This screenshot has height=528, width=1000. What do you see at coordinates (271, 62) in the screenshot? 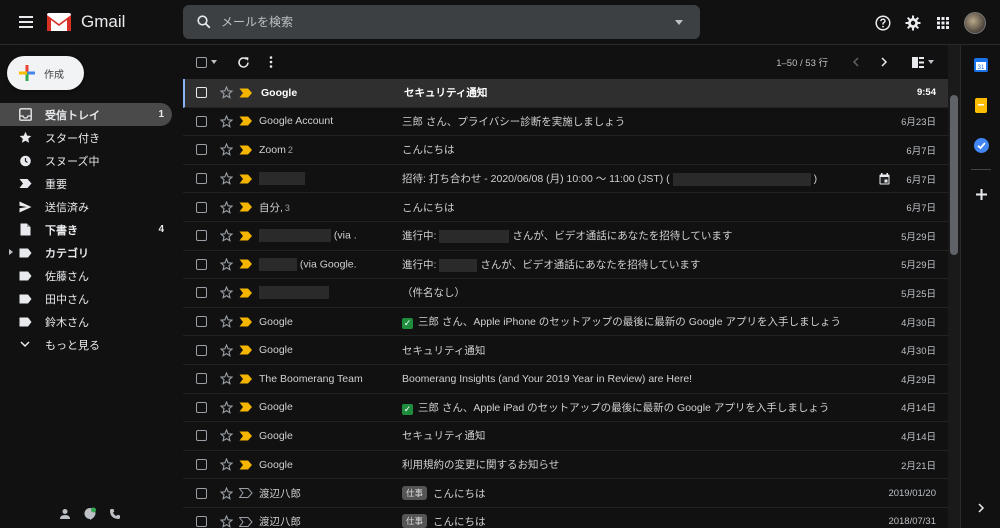
I see `more-vert-icon` at bounding box center [271, 62].